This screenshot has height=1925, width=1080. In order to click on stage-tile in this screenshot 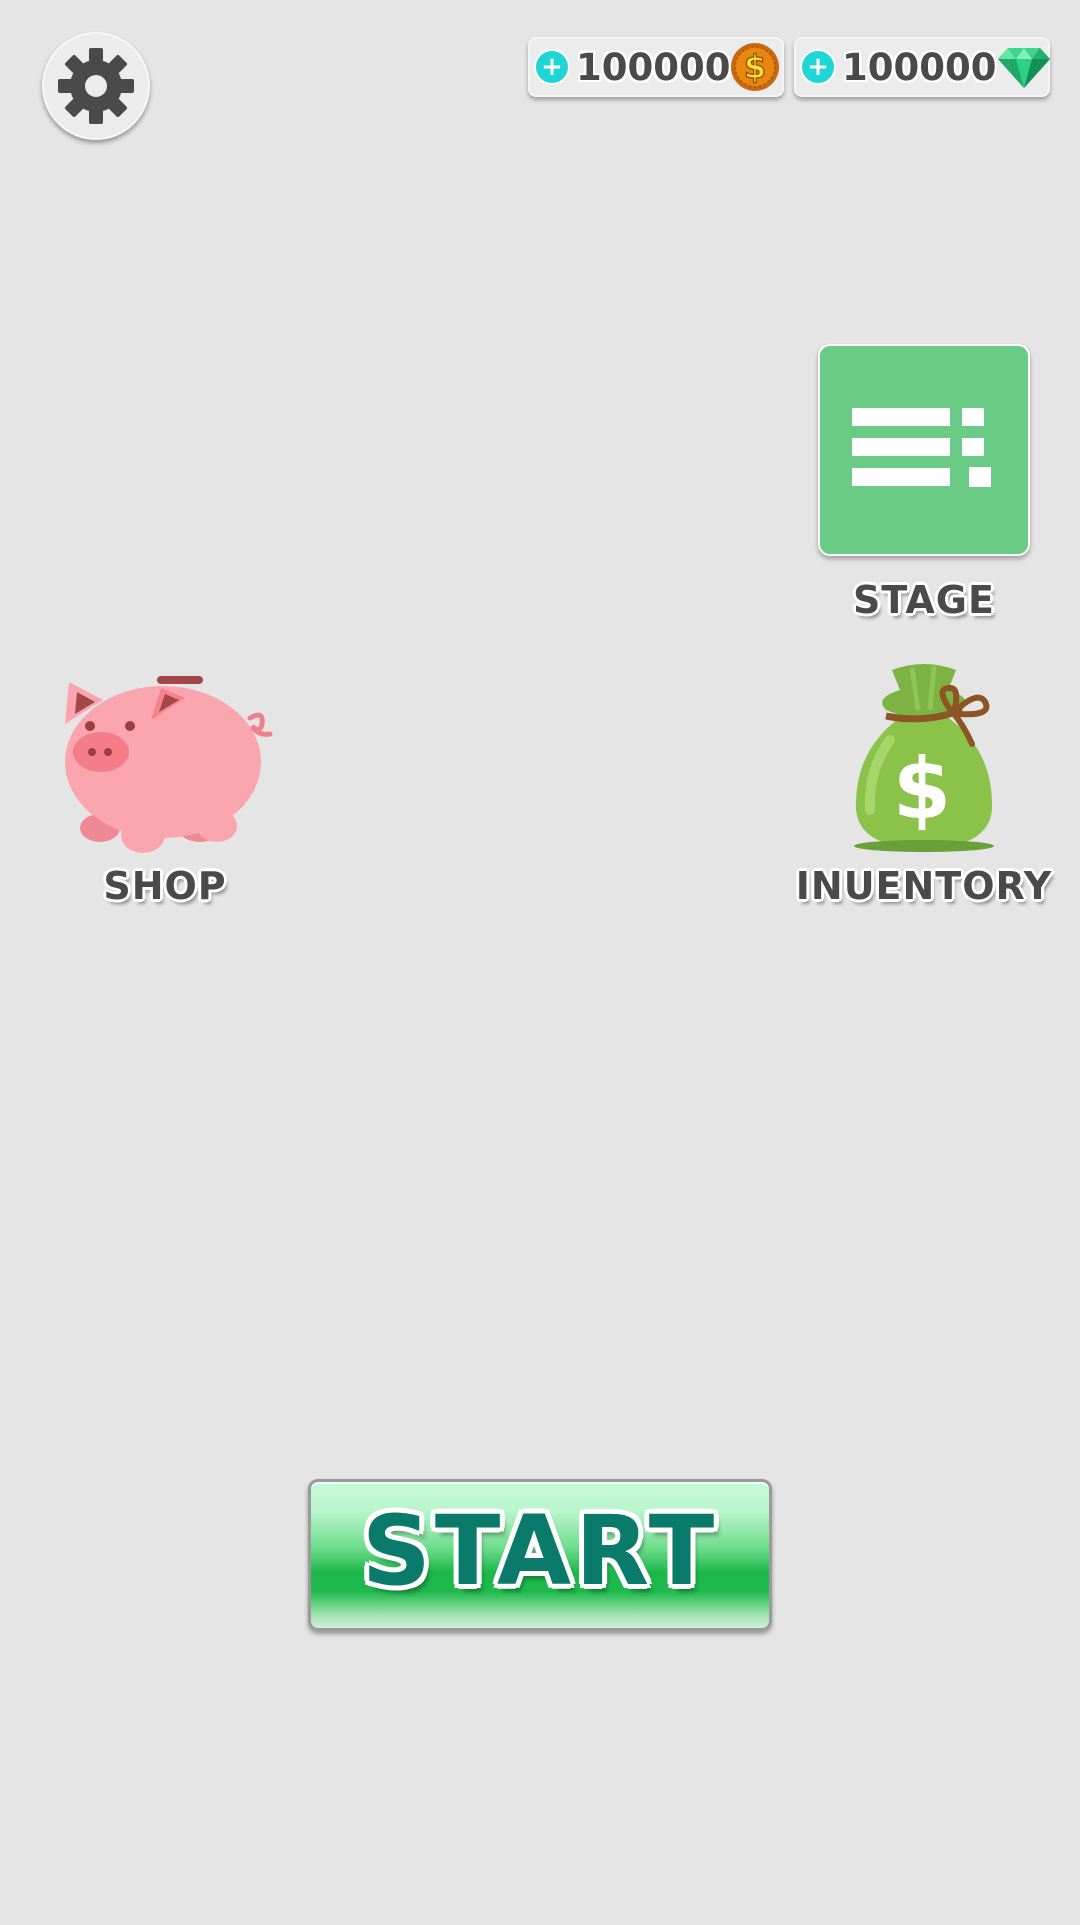, I will do `click(924, 450)`.